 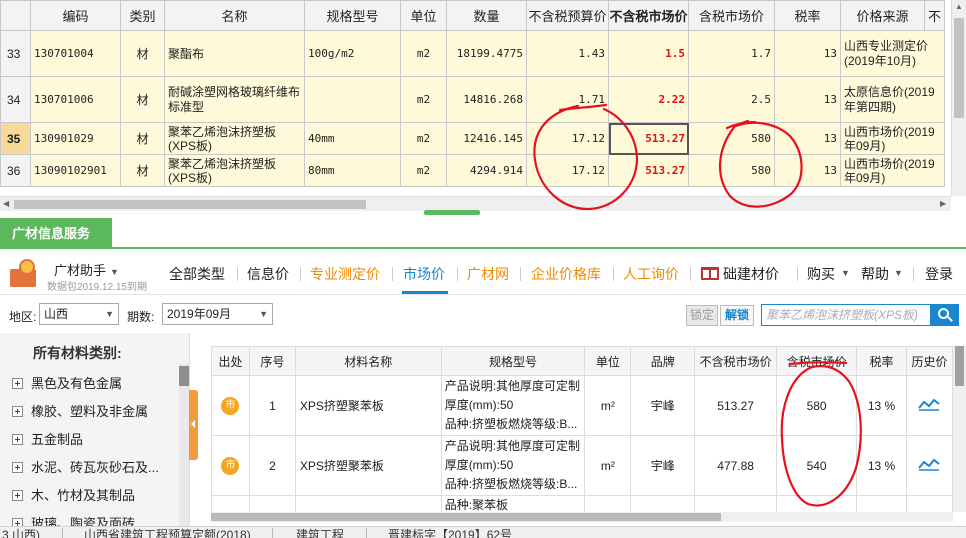 I want to click on nav-login: 登录, so click(x=939, y=274).